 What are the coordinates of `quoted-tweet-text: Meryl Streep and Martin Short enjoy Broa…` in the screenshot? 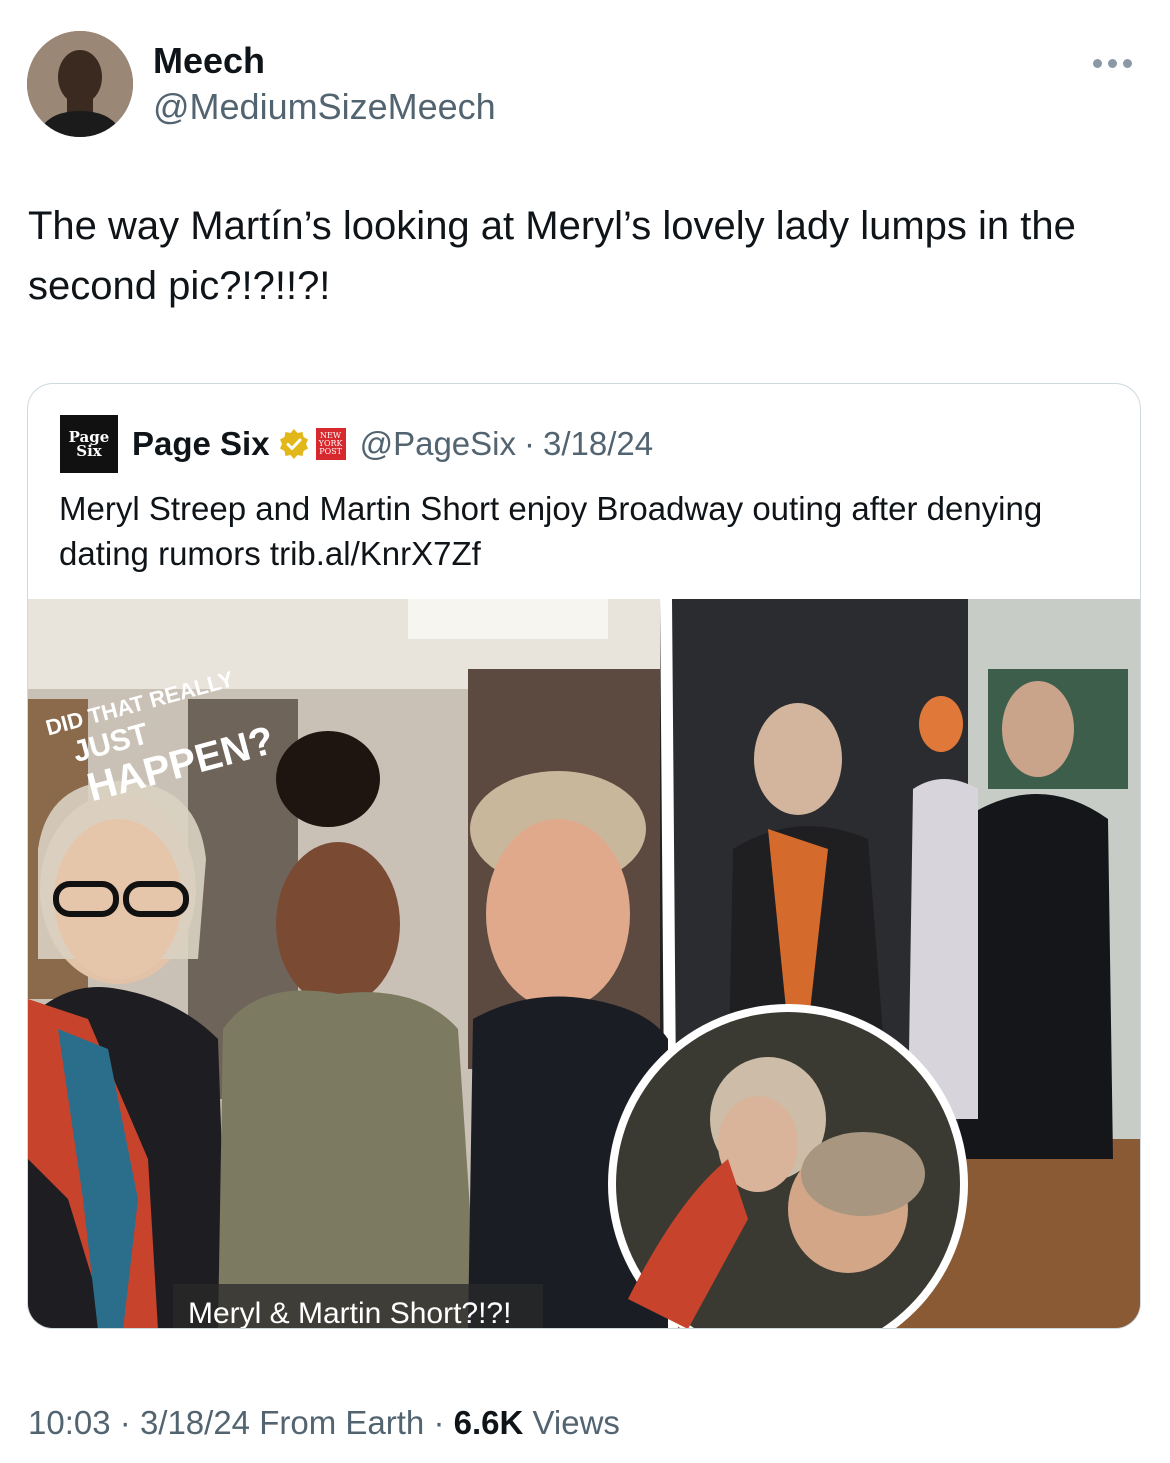 It's located at (551, 531).